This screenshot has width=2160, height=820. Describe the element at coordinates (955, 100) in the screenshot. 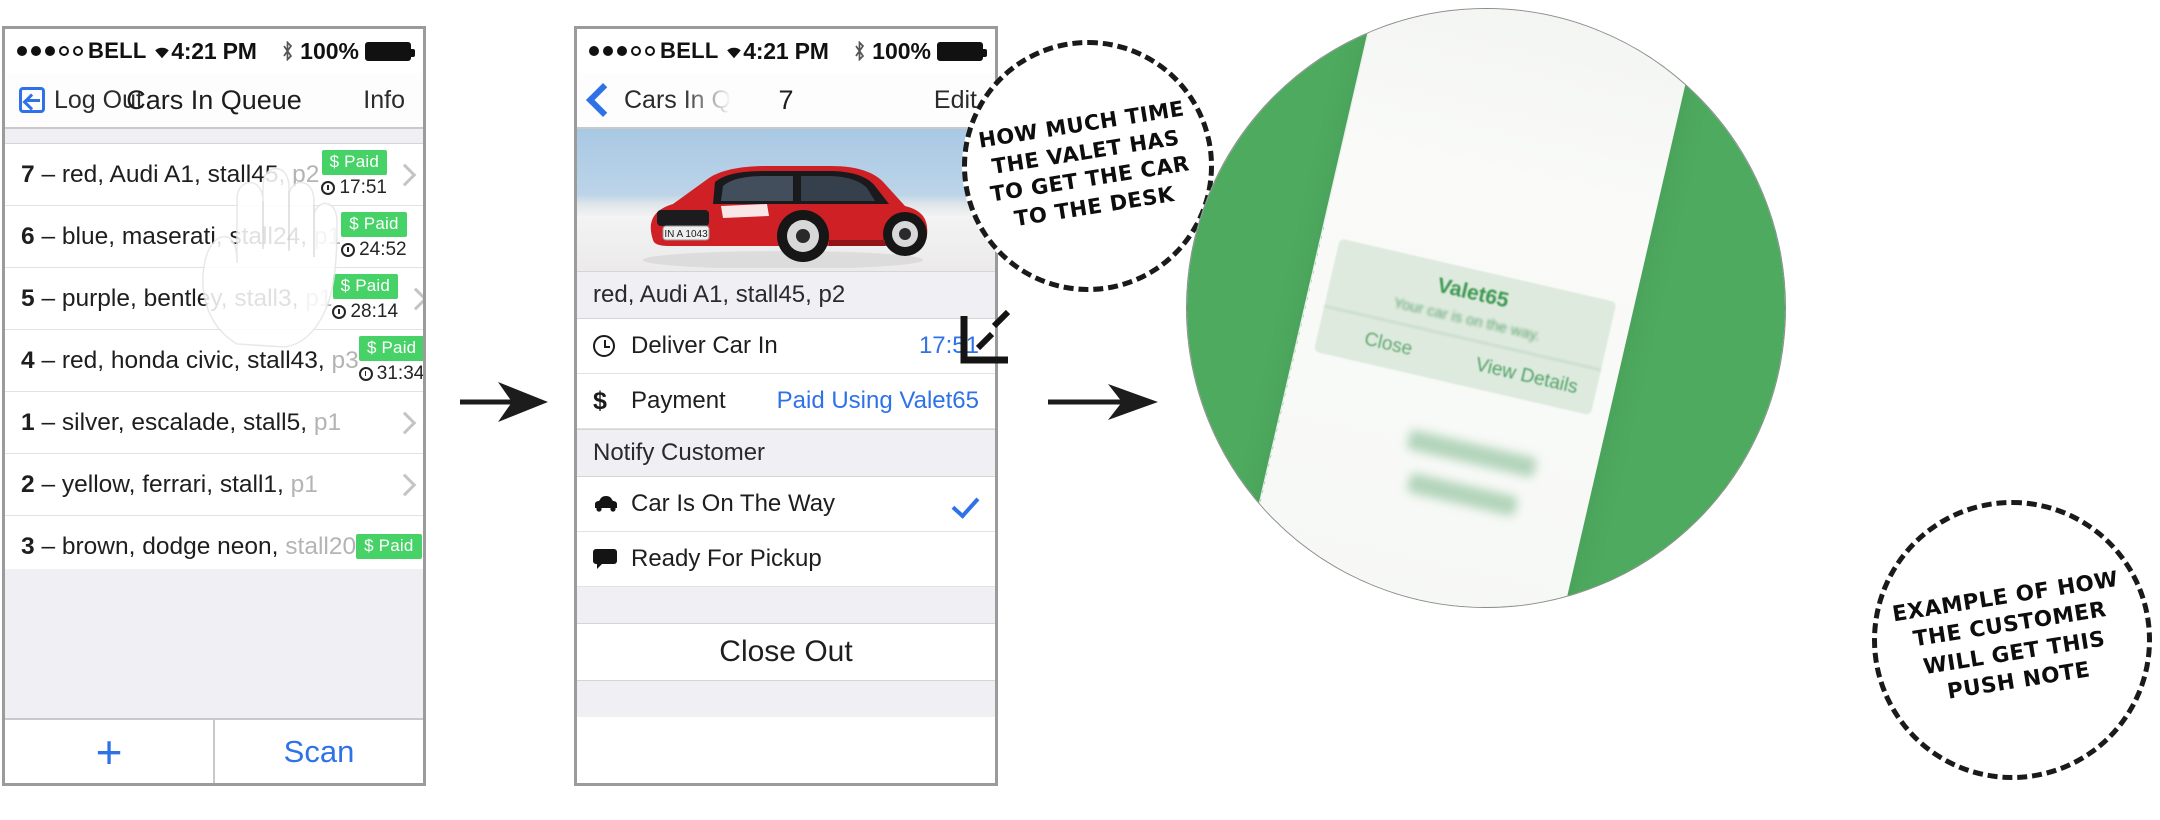

I see `edit-button: Edit` at that location.